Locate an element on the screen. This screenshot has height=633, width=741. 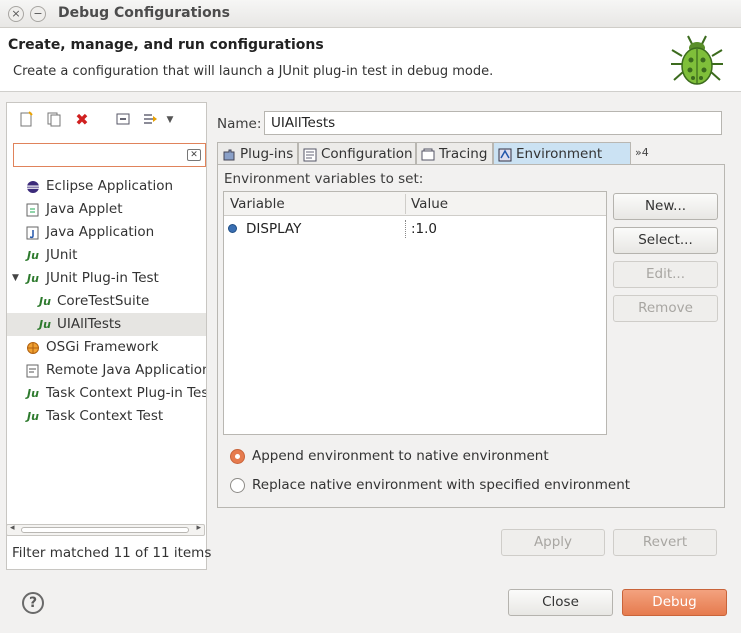
tree-item: ▼ Ju JUnit Plug-in Test is located at coordinates (106, 278).